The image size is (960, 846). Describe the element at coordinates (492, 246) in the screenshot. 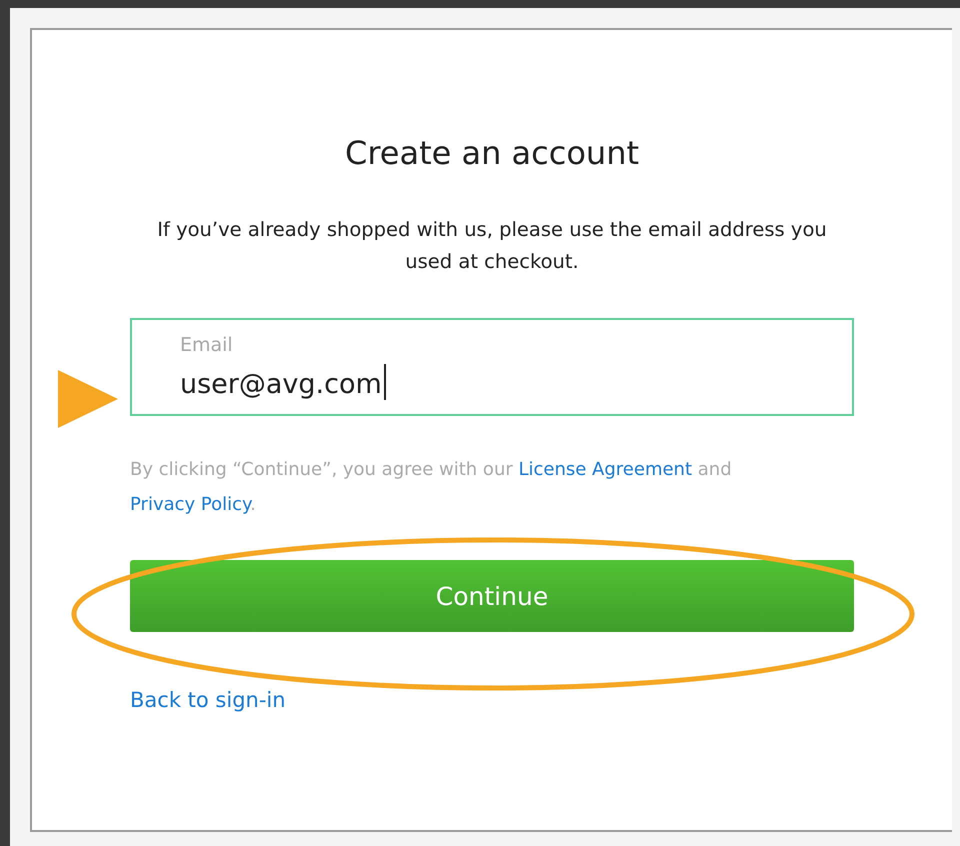

I see `intro-text: If you’ve already shopped with us, please use the email address you used at checkout.` at that location.